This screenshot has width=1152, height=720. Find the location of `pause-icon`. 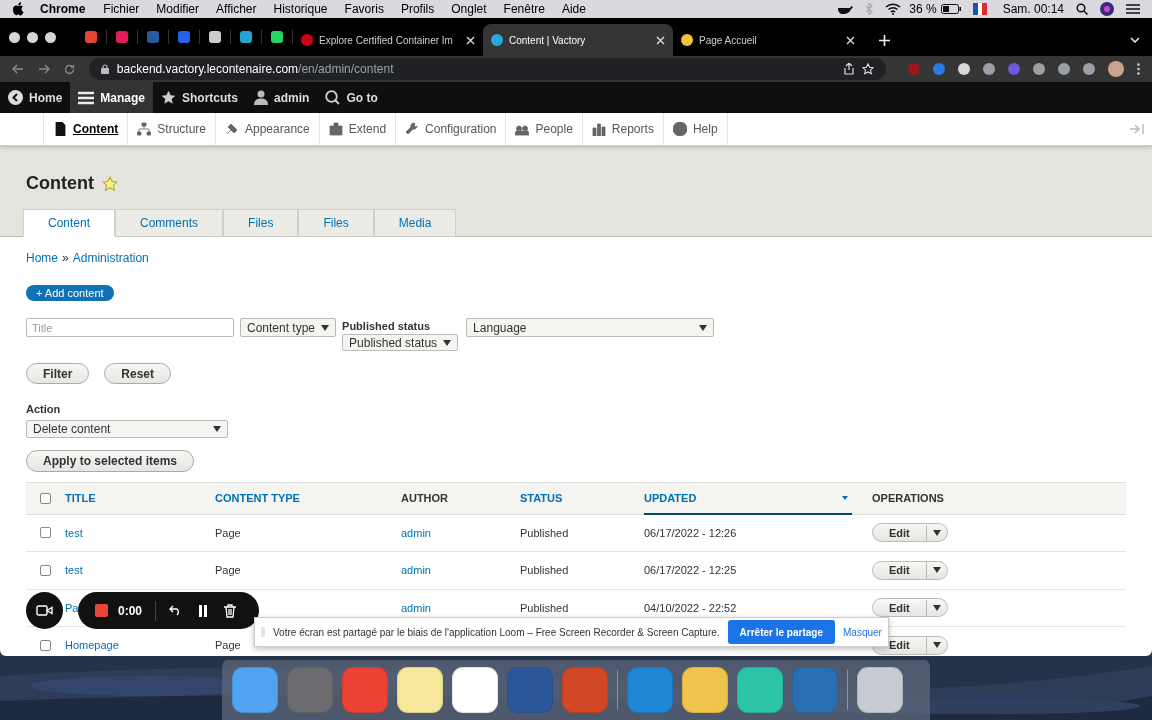

pause-icon is located at coordinates (203, 610).